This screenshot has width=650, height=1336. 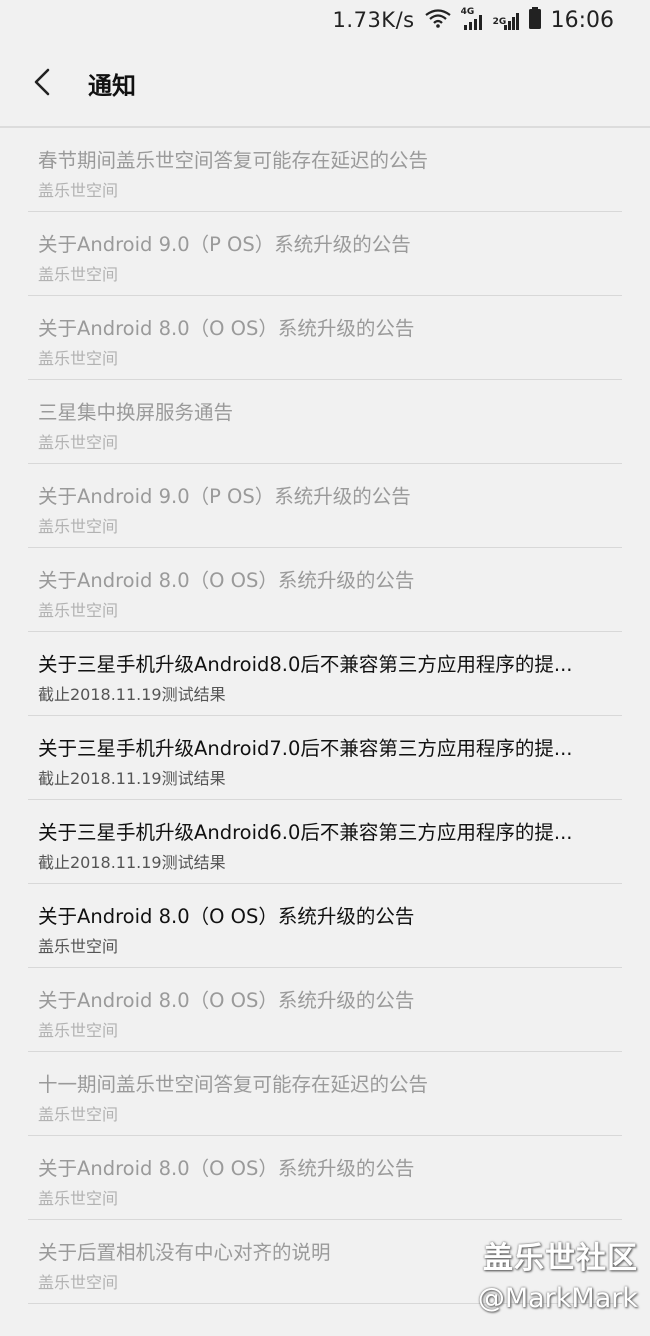 What do you see at coordinates (373, 20) in the screenshot?
I see `network-speed: 1.73K/s` at bounding box center [373, 20].